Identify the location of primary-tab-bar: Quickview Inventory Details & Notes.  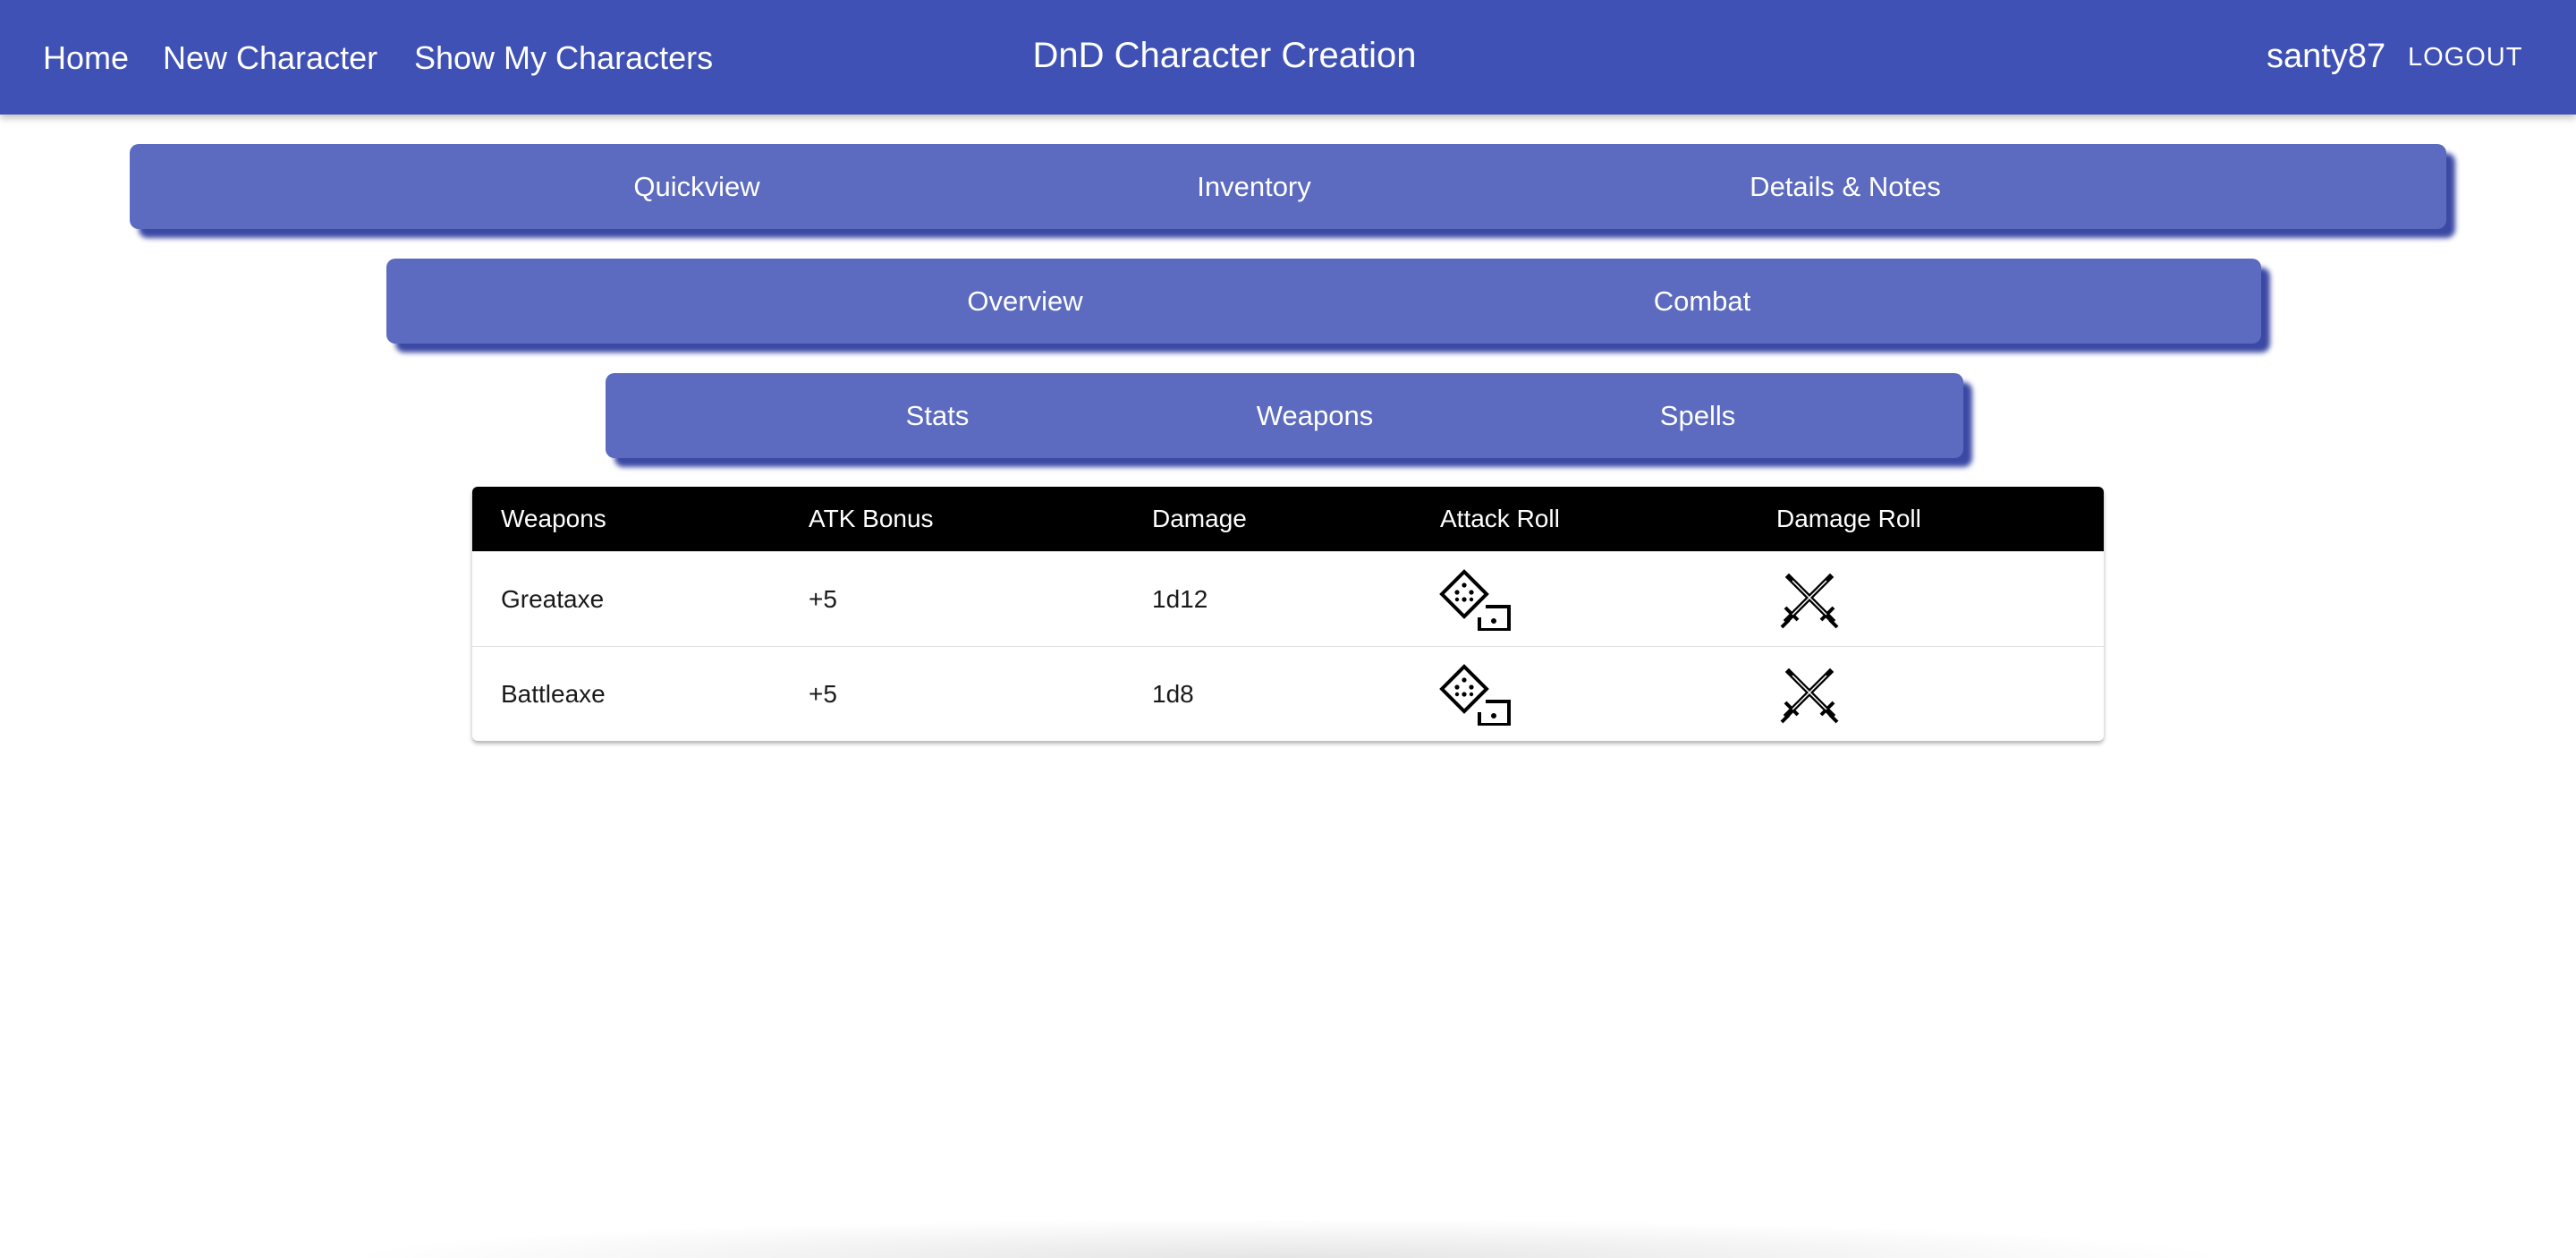
(1288, 186).